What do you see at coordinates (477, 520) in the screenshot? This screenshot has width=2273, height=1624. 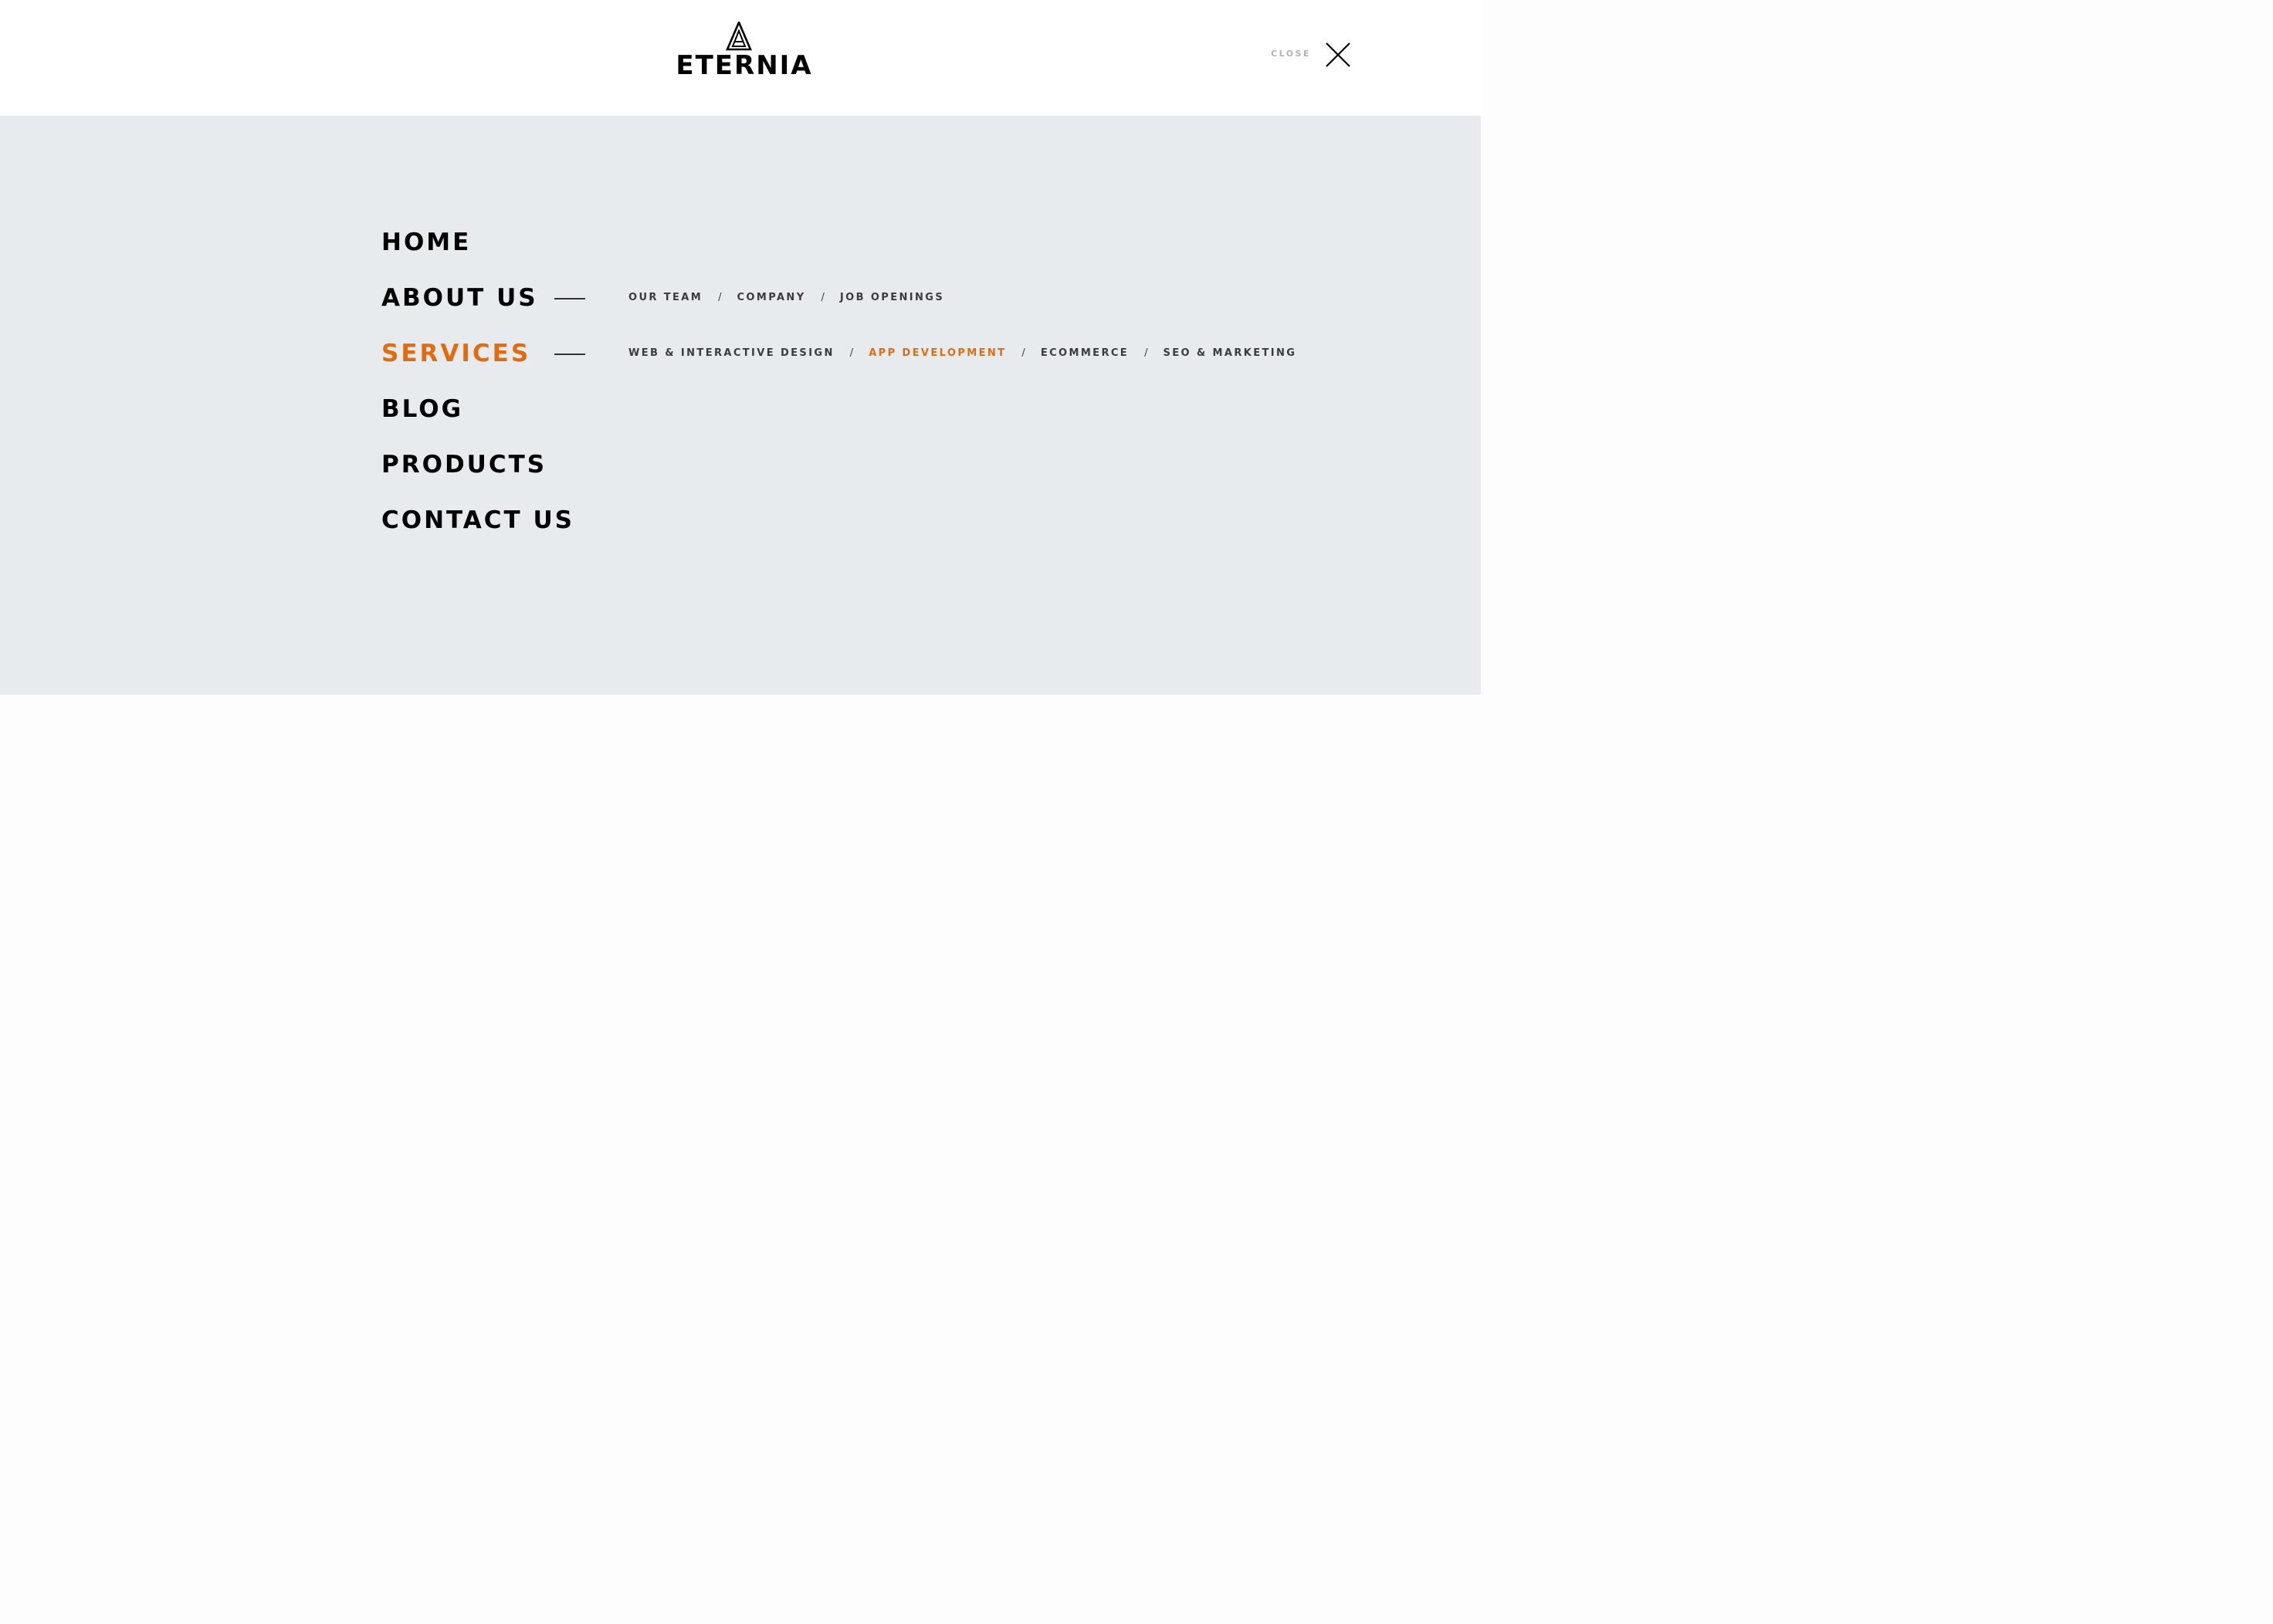 I see `nav-item-contact-us: CONTACT US` at bounding box center [477, 520].